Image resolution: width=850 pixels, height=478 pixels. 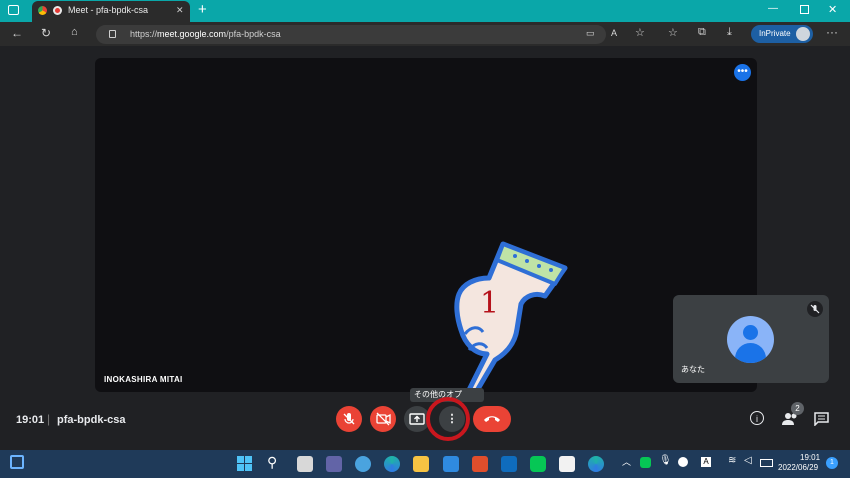 I want to click on mail-icon, so click(x=451, y=464).